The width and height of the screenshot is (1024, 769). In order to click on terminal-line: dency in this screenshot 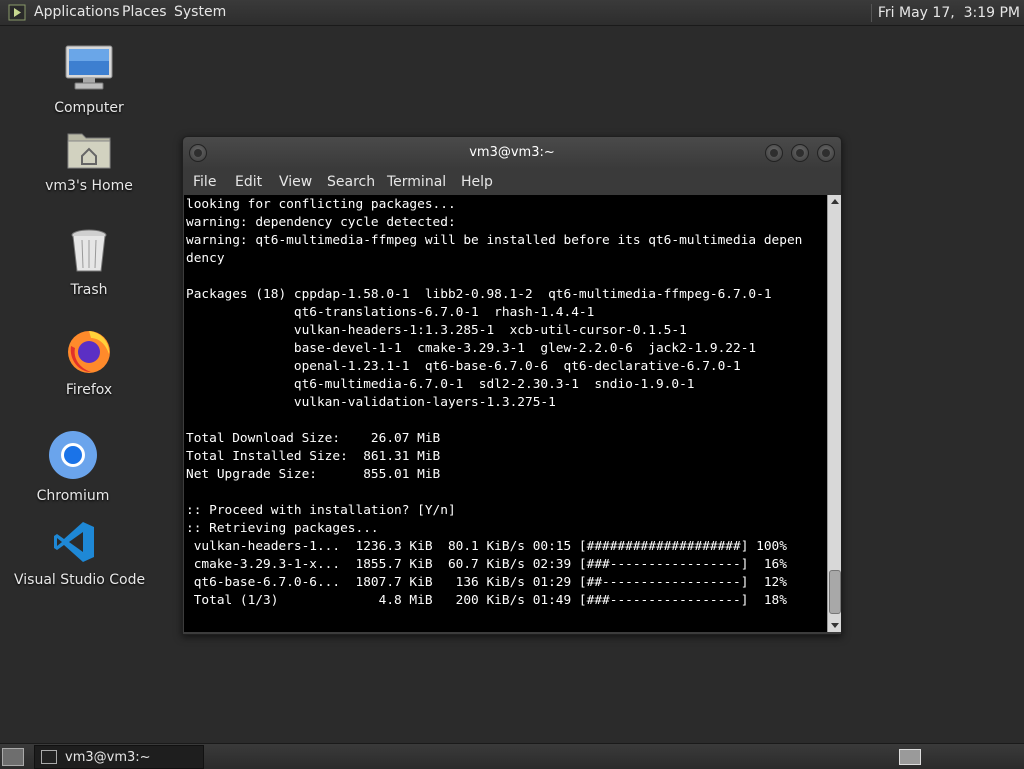, I will do `click(205, 258)`.